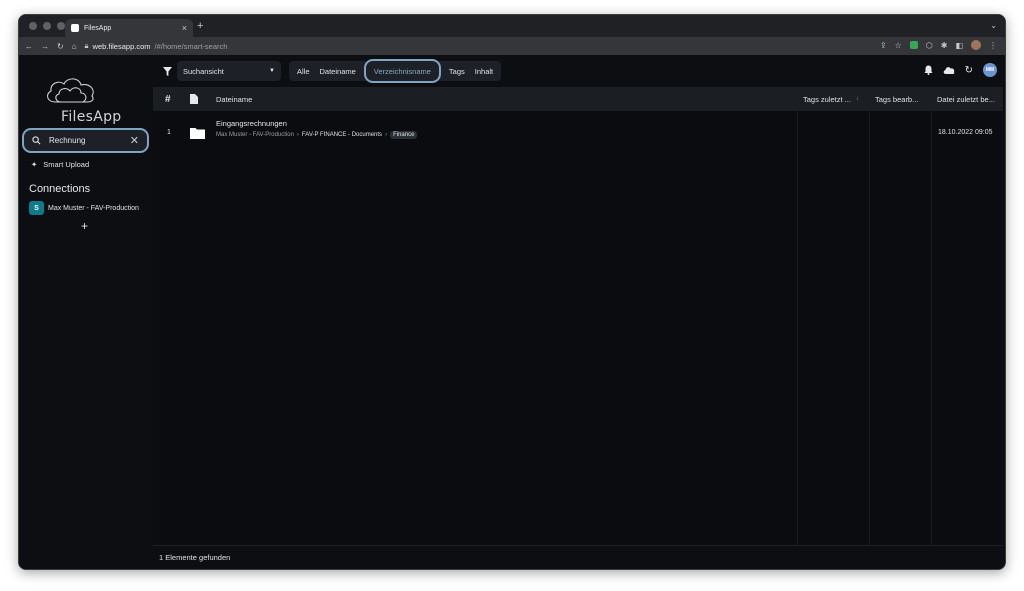 The width and height of the screenshot is (1024, 591). What do you see at coordinates (75, 28) in the screenshot?
I see `favicon-icon` at bounding box center [75, 28].